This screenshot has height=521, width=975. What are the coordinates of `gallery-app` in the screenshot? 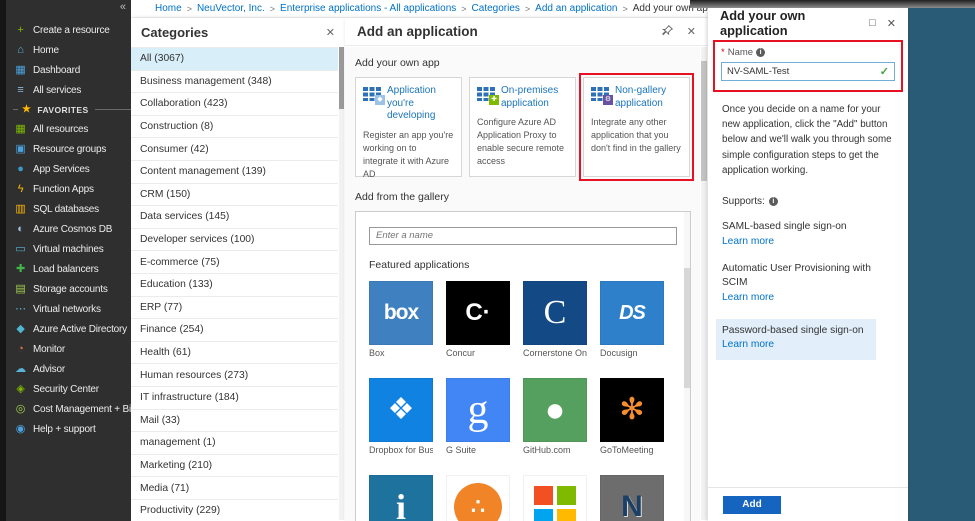 It's located at (555, 497).